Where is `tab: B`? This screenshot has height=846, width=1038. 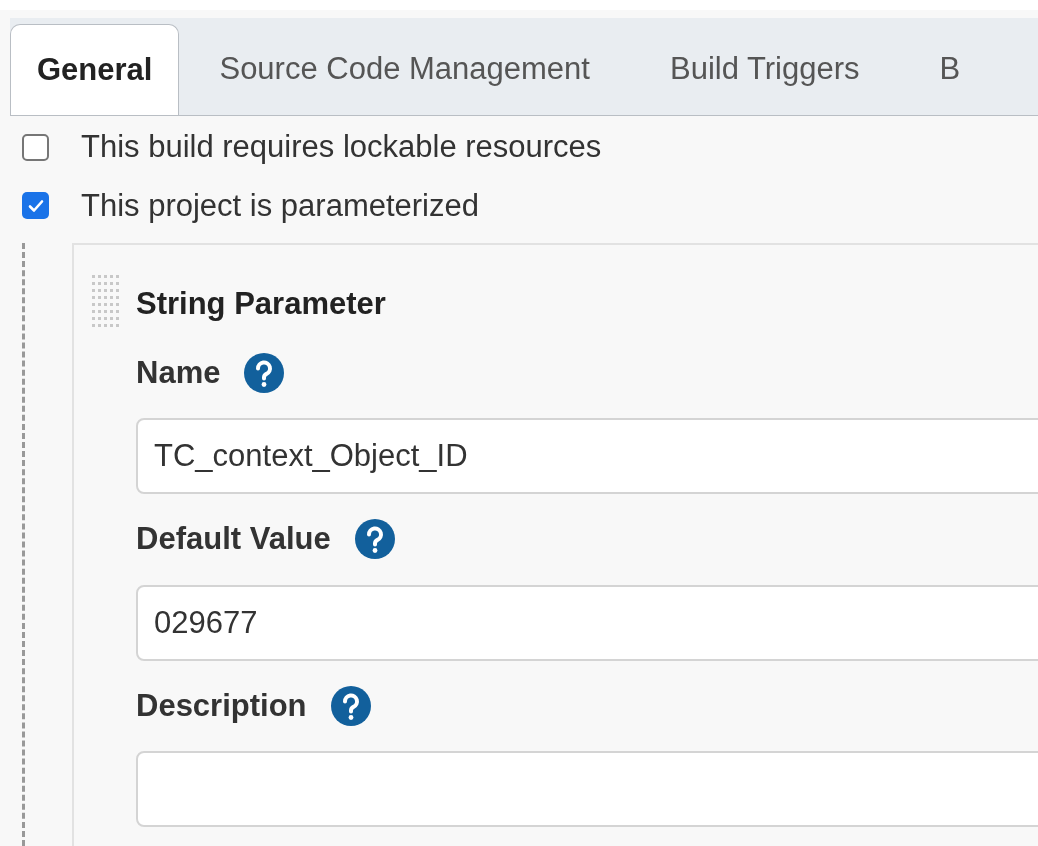
tab: B is located at coordinates (950, 69).